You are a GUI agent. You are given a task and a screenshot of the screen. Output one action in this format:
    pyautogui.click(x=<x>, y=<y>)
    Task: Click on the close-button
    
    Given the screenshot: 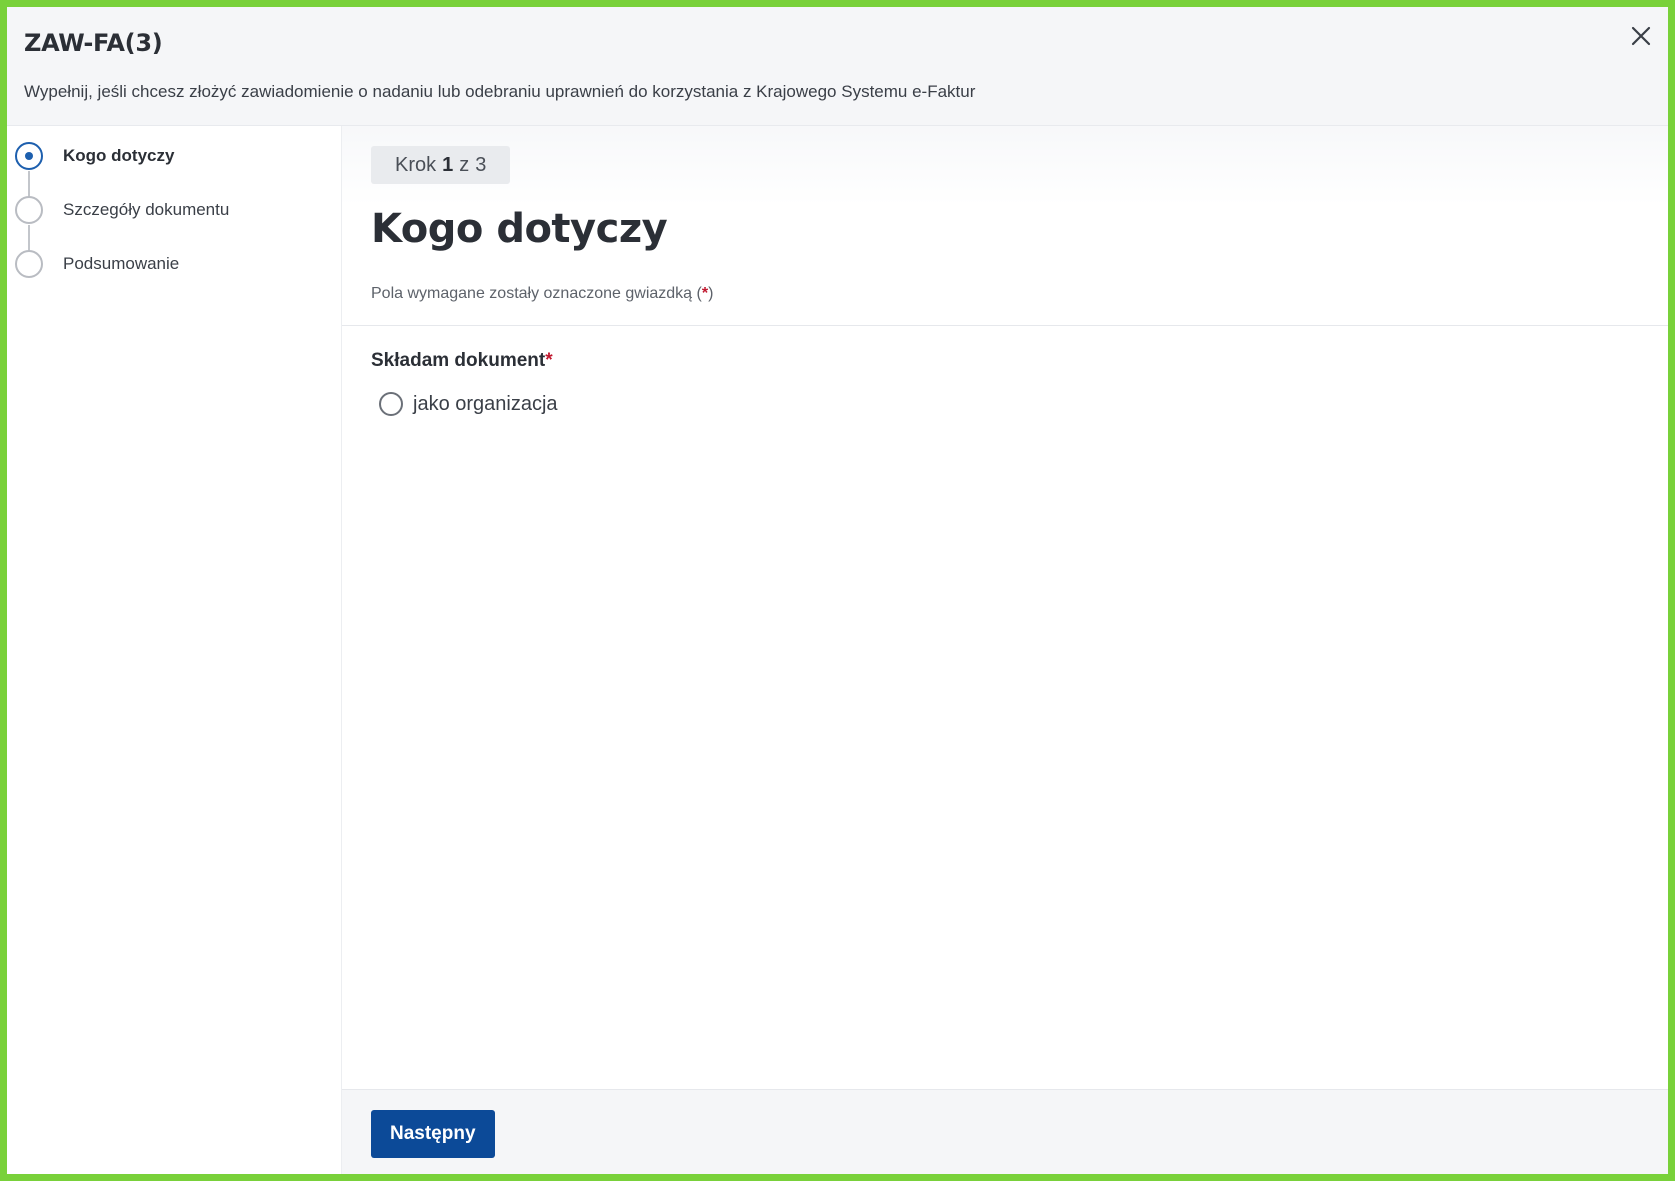 What is the action you would take?
    pyautogui.click(x=1641, y=36)
    